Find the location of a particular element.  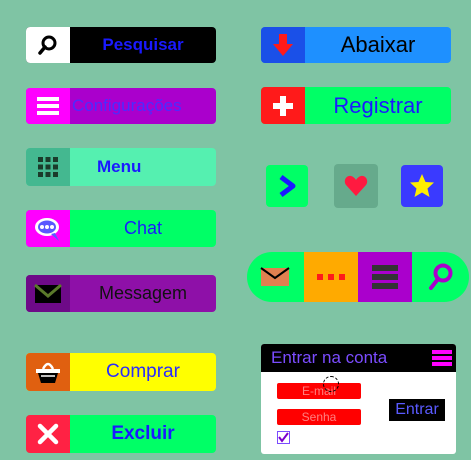

login-submit-label: Entrar is located at coordinates (417, 409).